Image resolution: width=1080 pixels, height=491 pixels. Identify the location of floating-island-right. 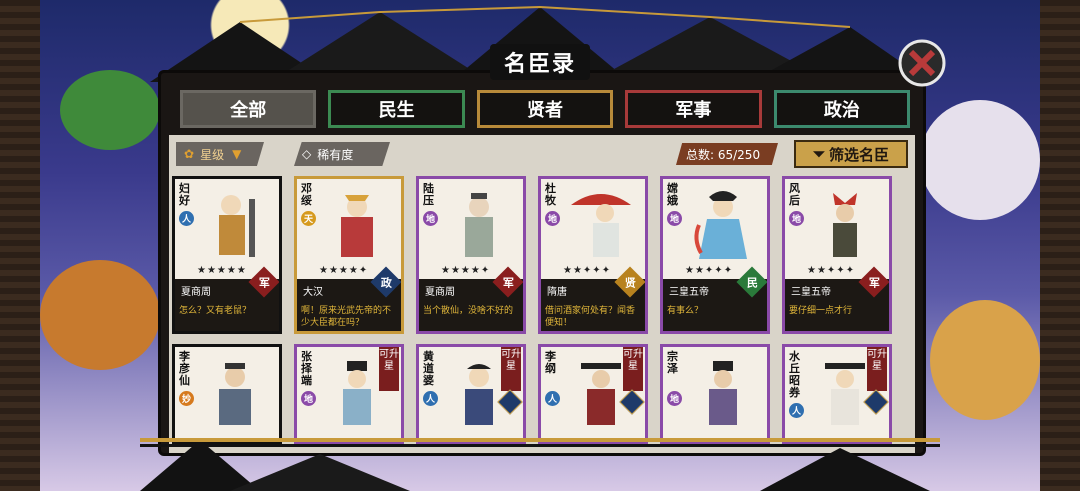
(980, 160).